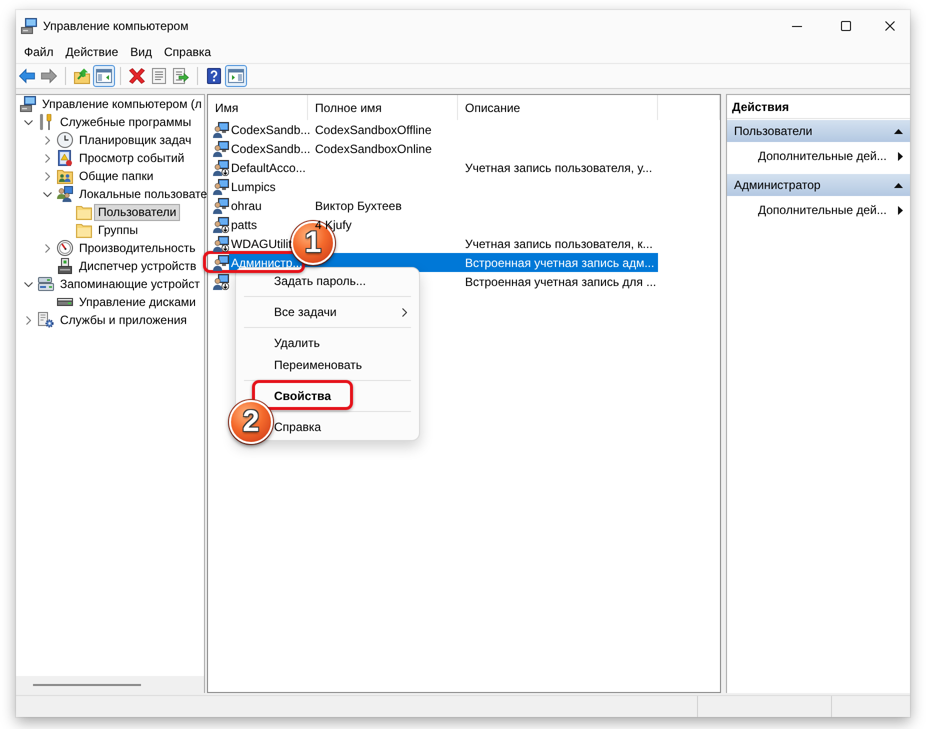 This screenshot has width=926, height=729. What do you see at coordinates (558, 107) in the screenshot?
I see `column-header: Описание` at bounding box center [558, 107].